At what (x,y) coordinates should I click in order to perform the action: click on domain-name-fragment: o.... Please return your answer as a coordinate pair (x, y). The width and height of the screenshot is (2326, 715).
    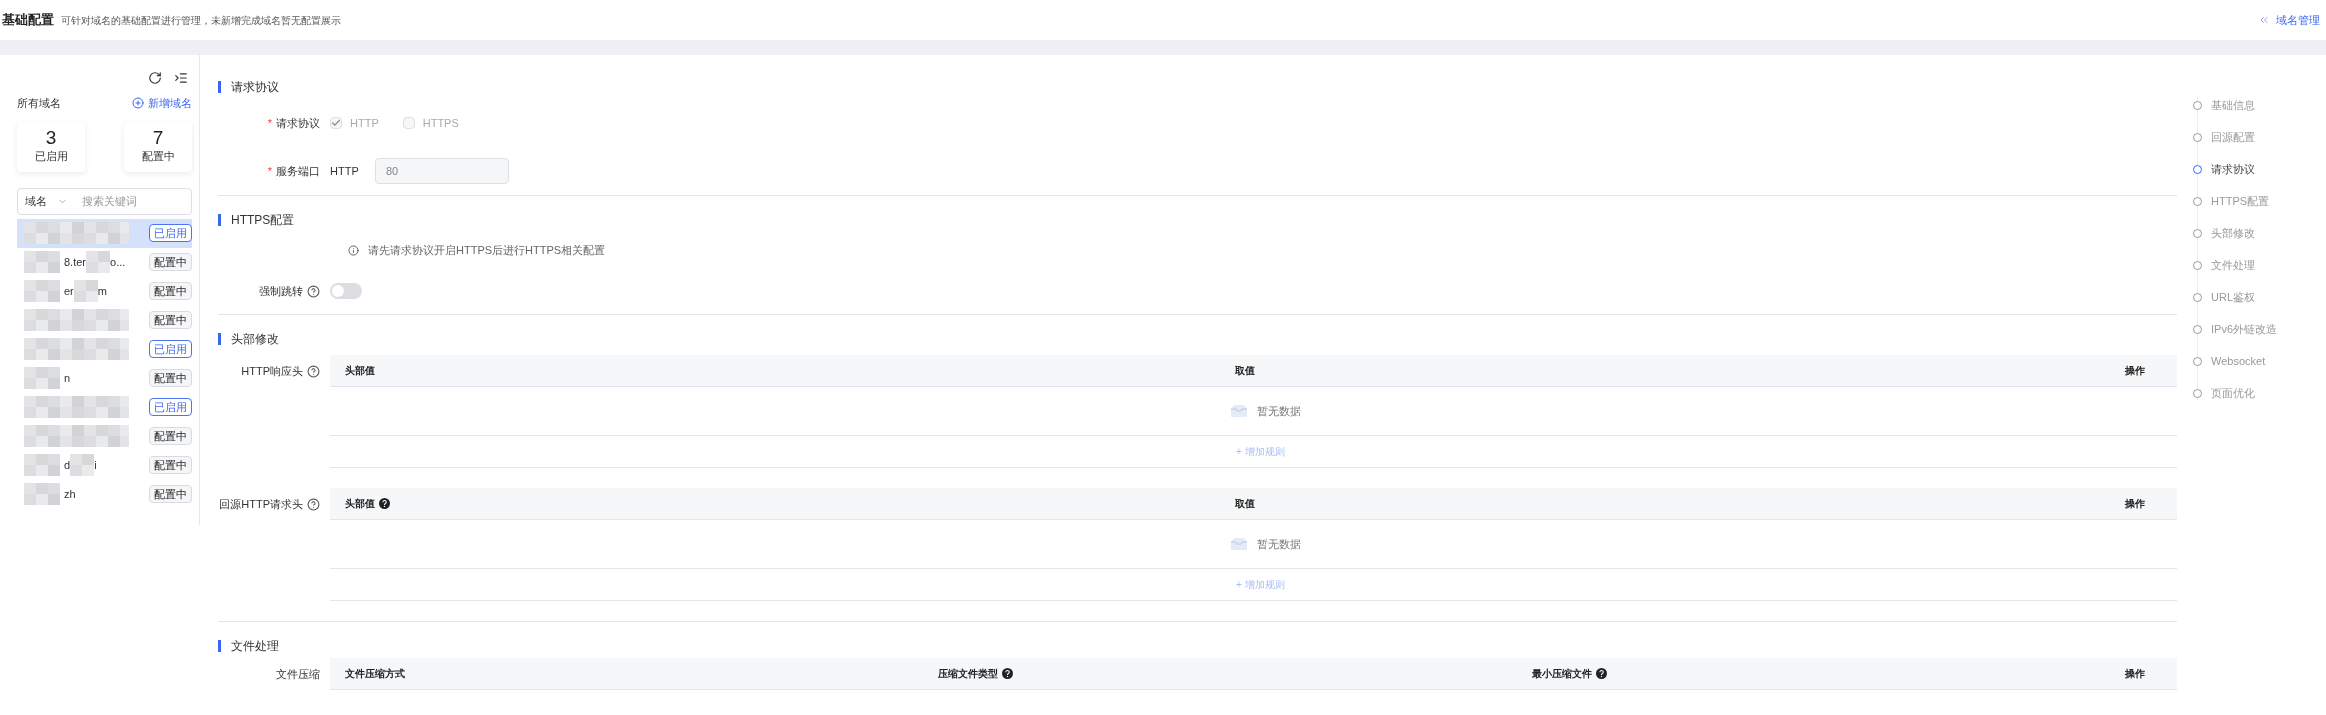
    Looking at the image, I should click on (118, 262).